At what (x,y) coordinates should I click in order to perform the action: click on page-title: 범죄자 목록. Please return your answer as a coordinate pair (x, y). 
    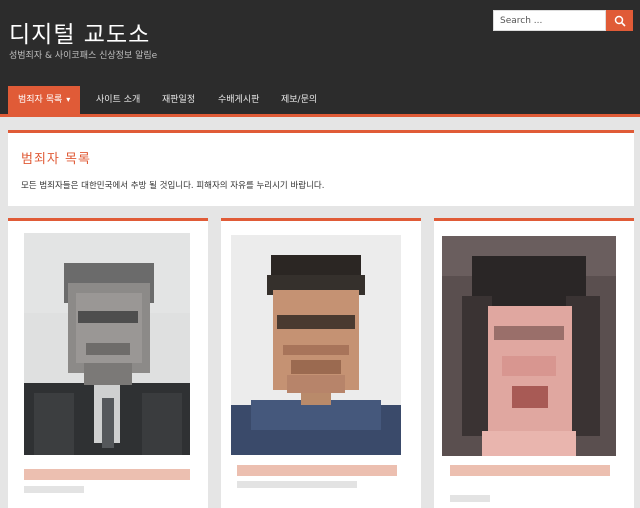
    Looking at the image, I should click on (56, 159).